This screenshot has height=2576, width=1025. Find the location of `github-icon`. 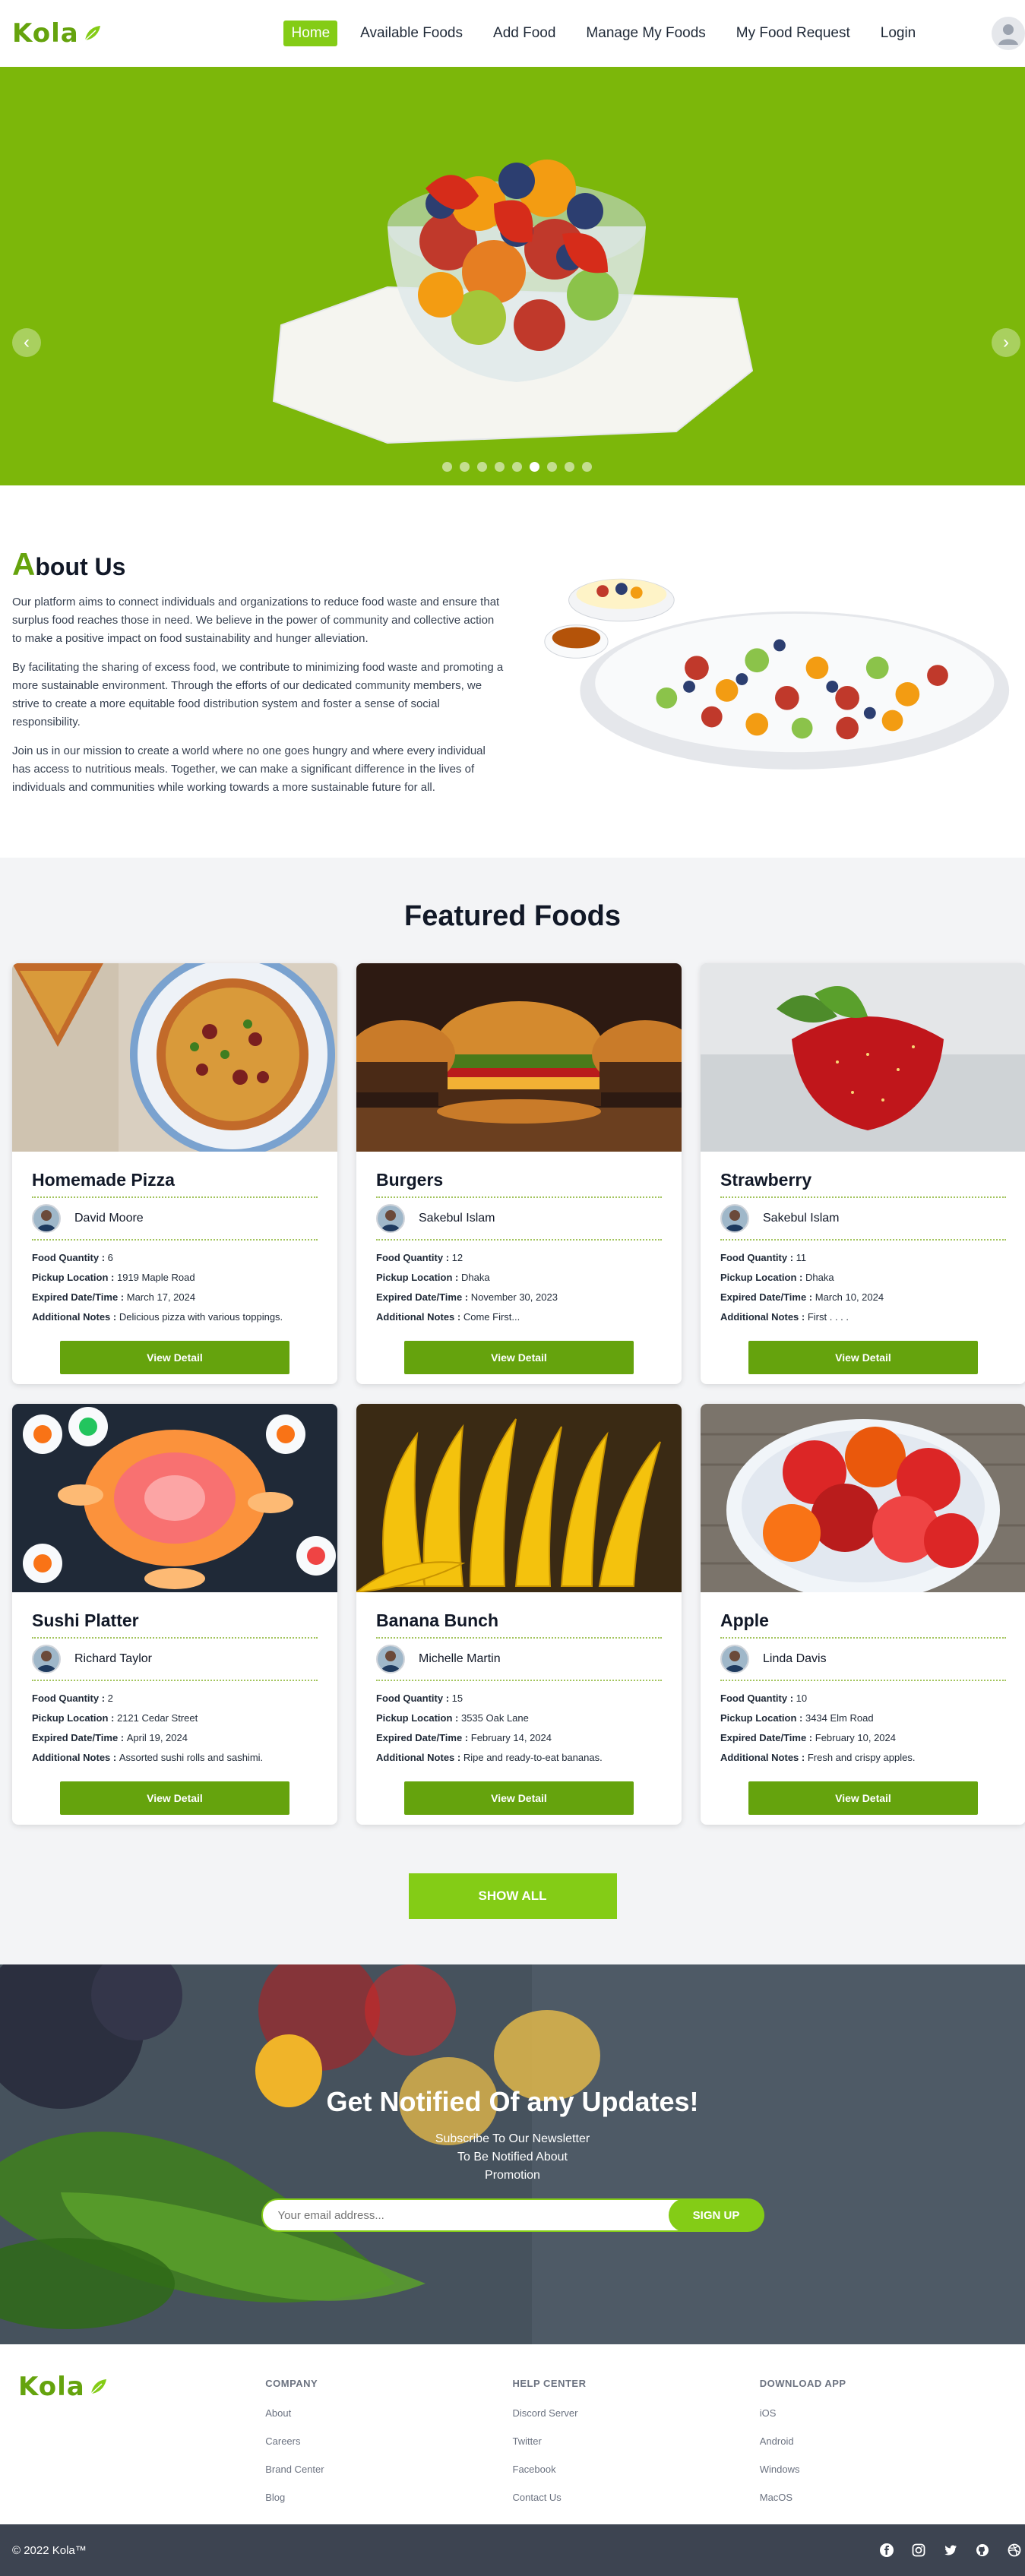

github-icon is located at coordinates (983, 2550).